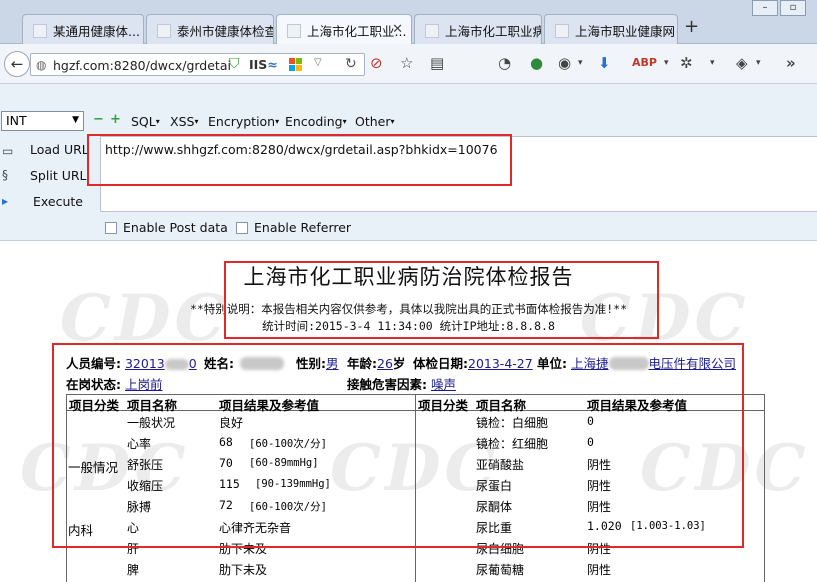  I want to click on menu-label: Encryption, so click(242, 121).